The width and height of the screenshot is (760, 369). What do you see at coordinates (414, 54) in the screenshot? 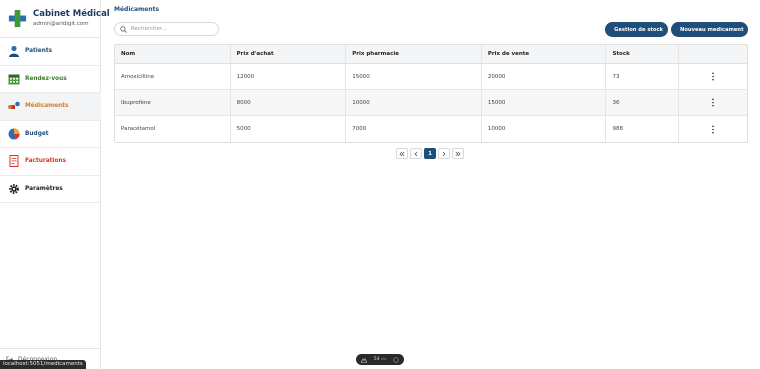
I see `column-header-prix-pharmacie: Prix pharmacie` at bounding box center [414, 54].